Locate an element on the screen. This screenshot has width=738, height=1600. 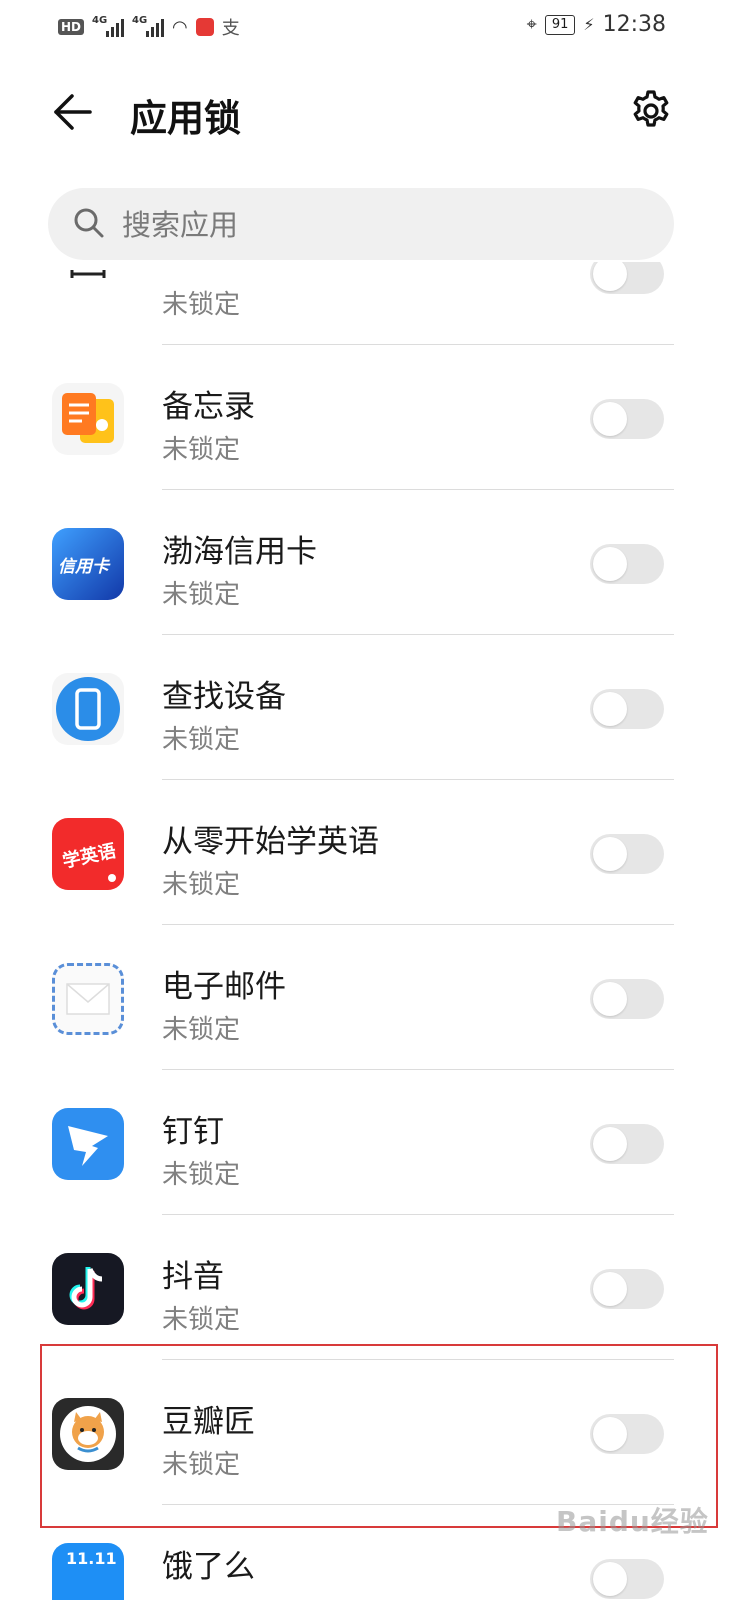
find-device-icon is located at coordinates (88, 709).